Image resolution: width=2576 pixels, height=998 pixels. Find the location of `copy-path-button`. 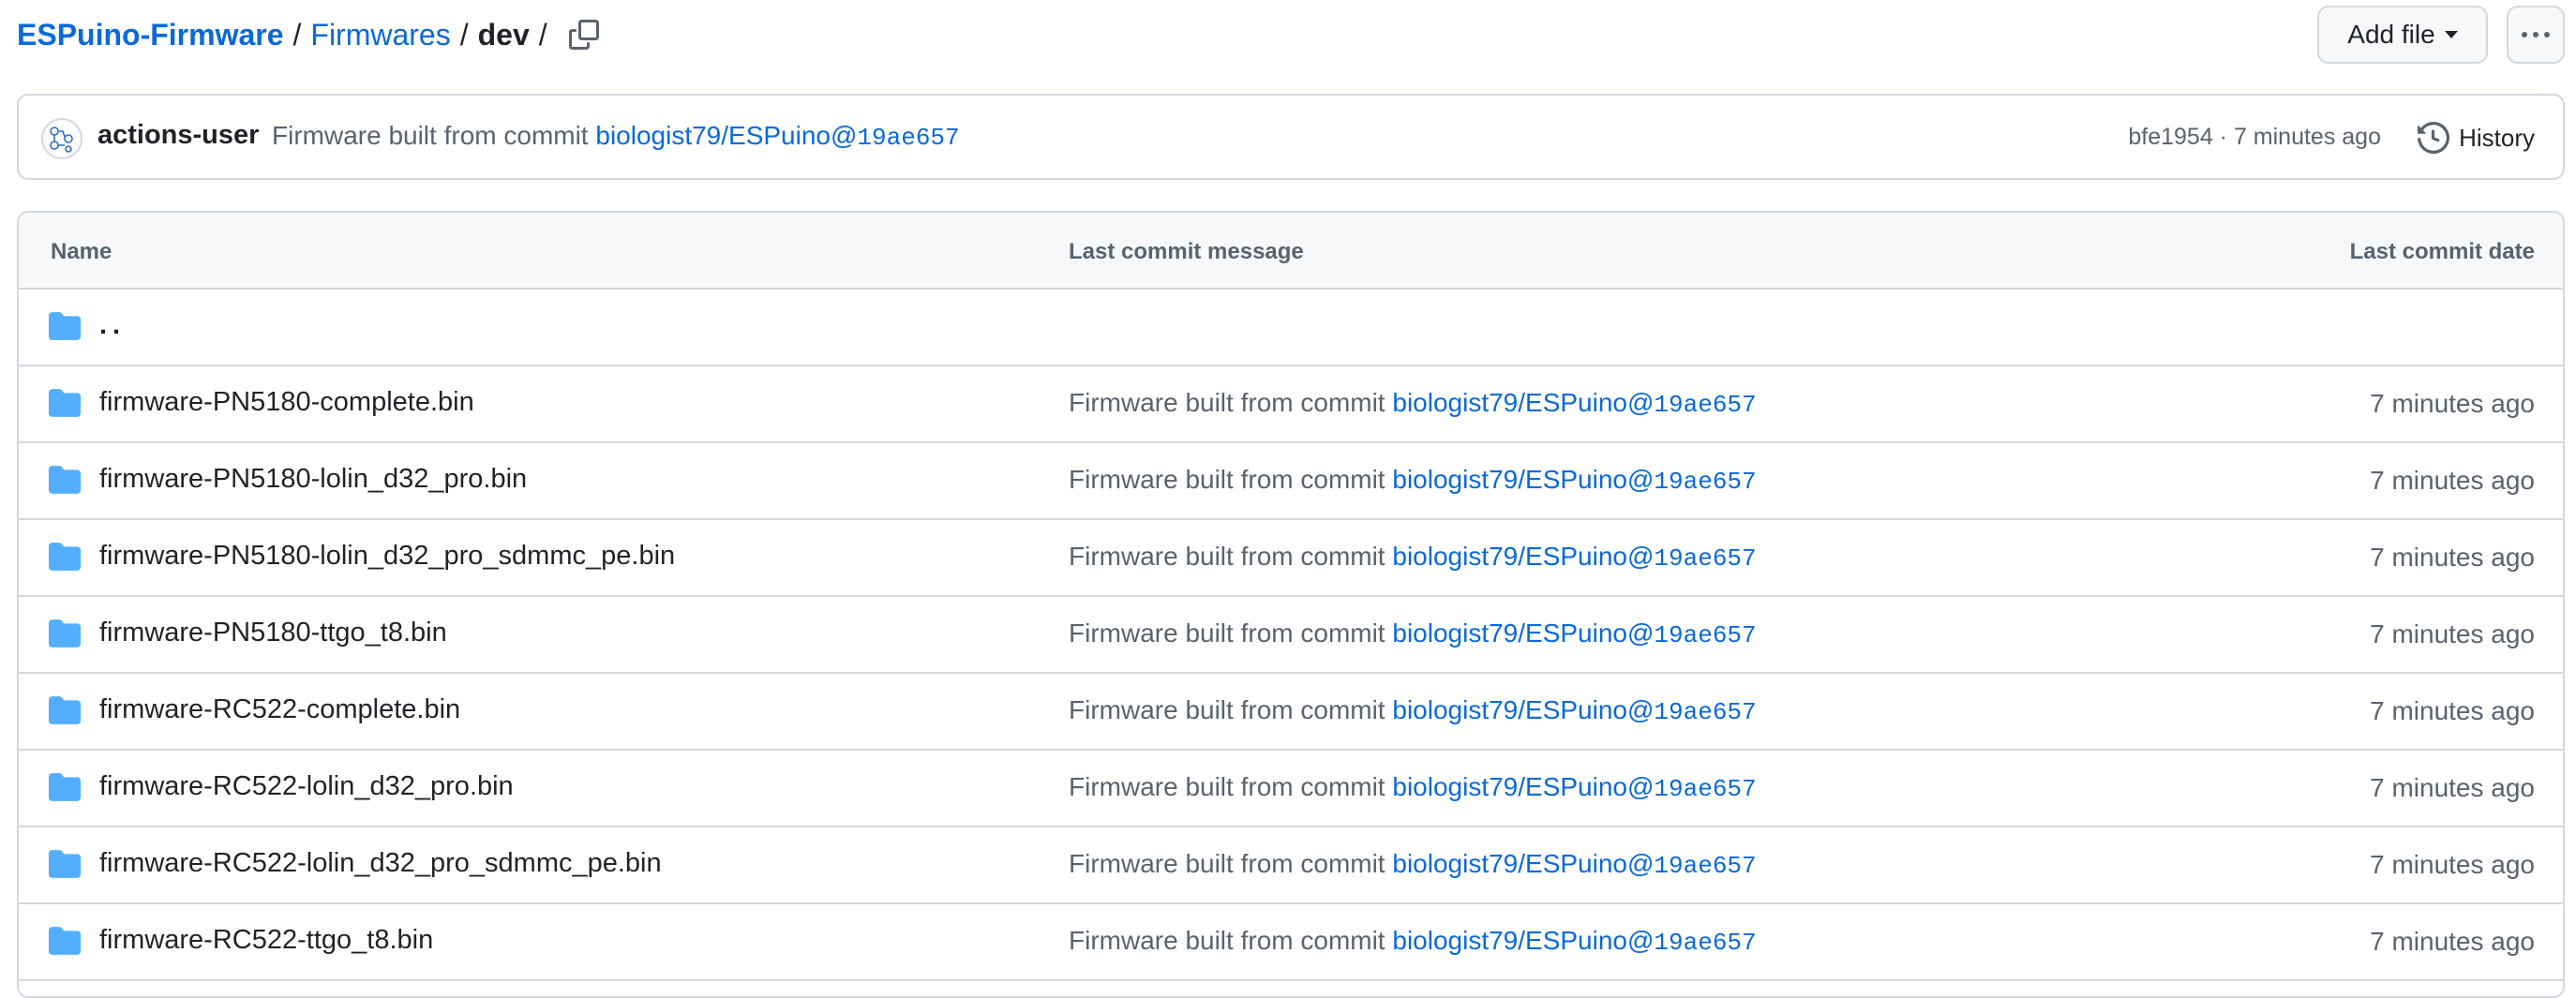

copy-path-button is located at coordinates (584, 34).